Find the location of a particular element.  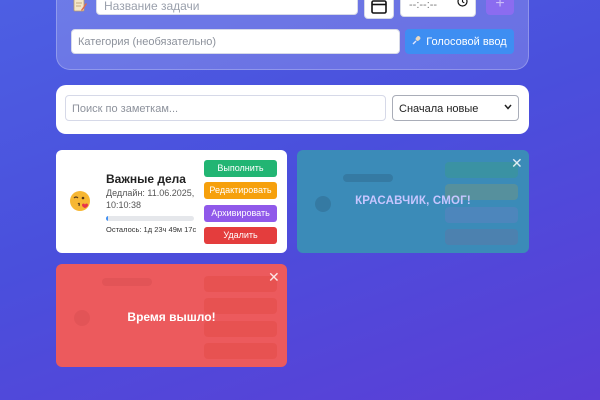

search-panel: Поиск по заметкам... Сначала новые is located at coordinates (292, 109).